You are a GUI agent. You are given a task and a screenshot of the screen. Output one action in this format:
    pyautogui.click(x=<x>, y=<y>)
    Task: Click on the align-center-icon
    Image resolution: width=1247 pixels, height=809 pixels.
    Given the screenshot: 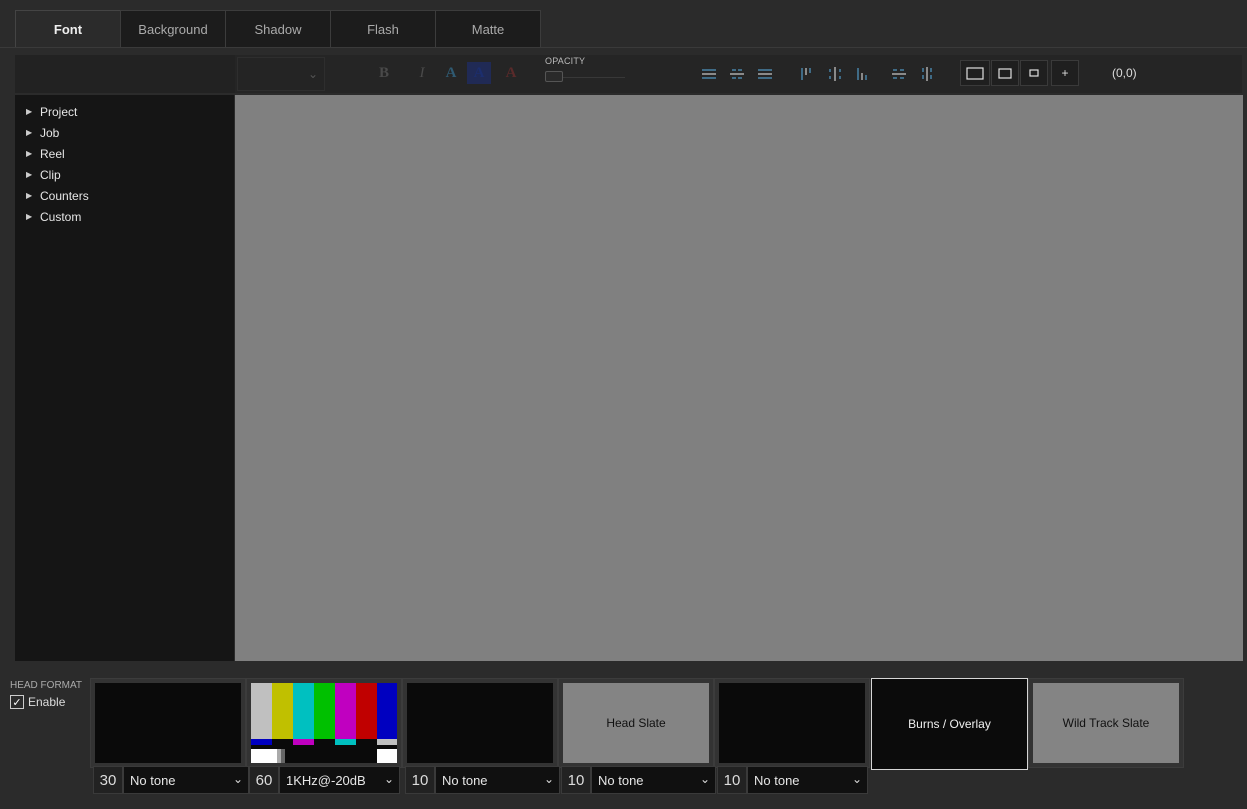 What is the action you would take?
    pyautogui.click(x=737, y=74)
    